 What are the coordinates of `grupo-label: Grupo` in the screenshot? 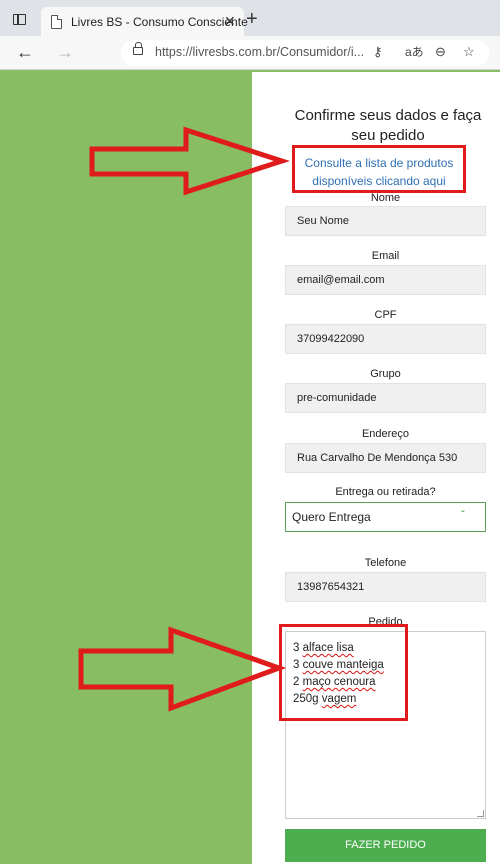 It's located at (385, 374).